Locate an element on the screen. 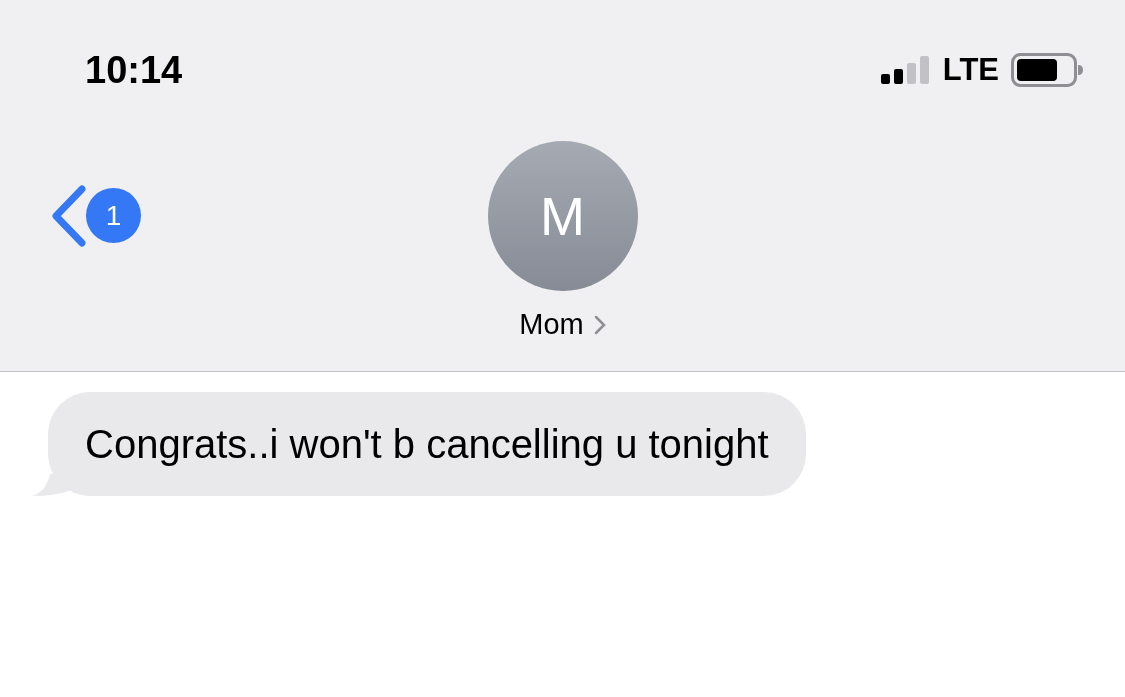 The height and width of the screenshot is (697, 1125). chevron-right-icon is located at coordinates (599, 324).